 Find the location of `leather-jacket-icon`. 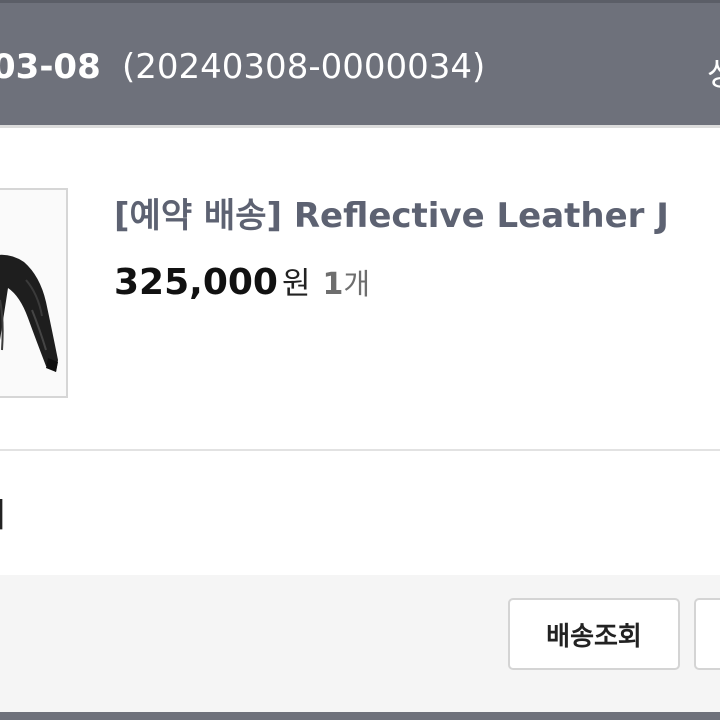

leather-jacket-icon is located at coordinates (33, 293).